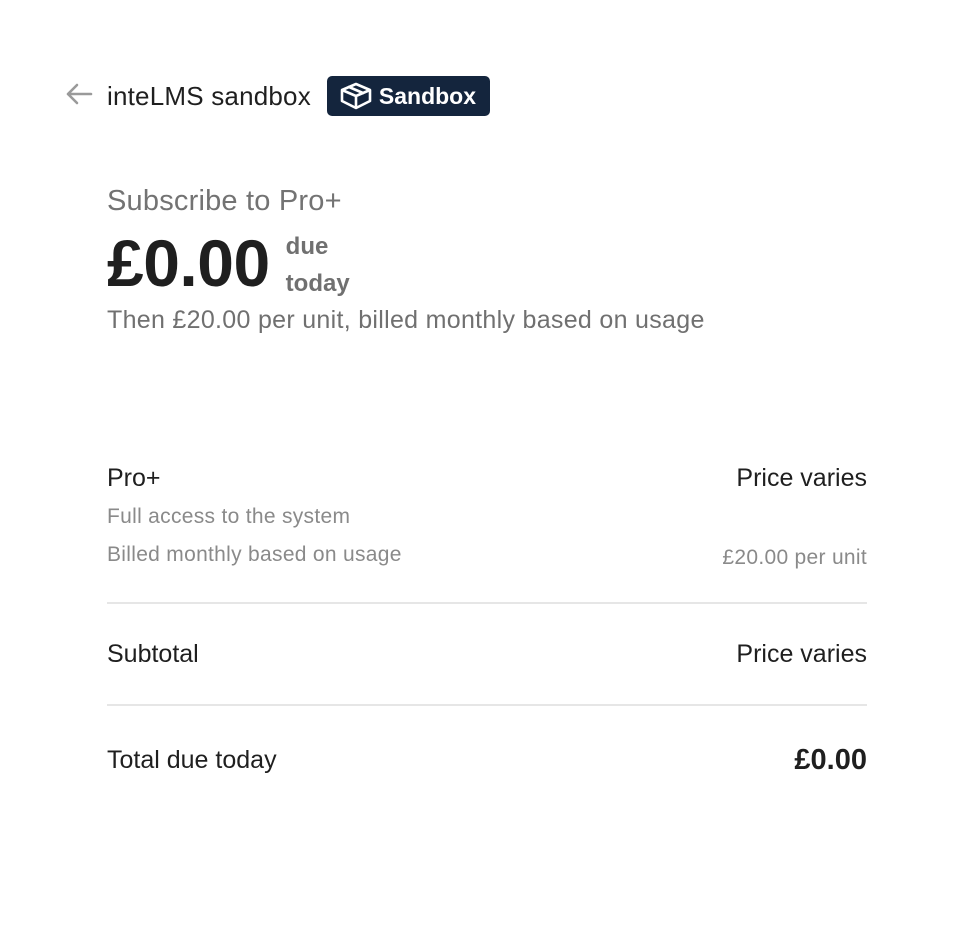 The height and width of the screenshot is (926, 976). I want to click on total-row: Total due today £0.00, so click(487, 760).